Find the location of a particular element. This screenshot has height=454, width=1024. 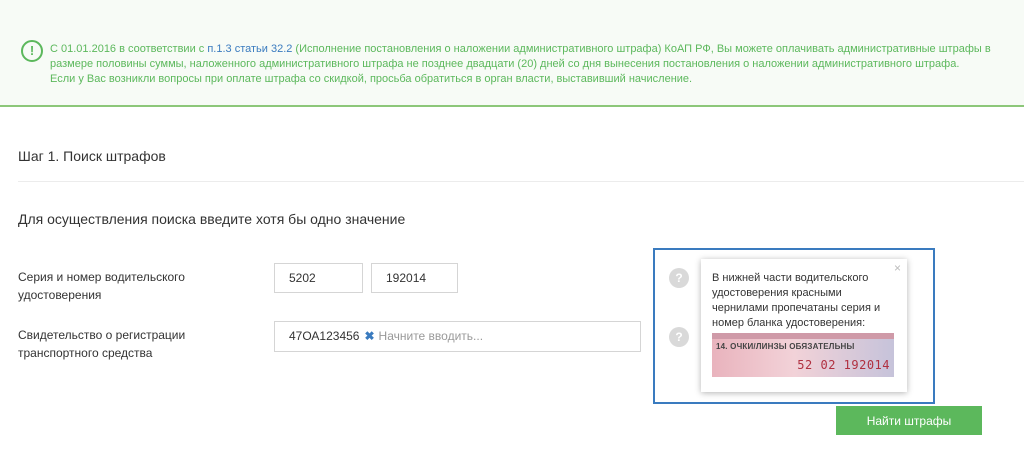

notice-line1-prefix: С 01.01.2016 в соответствии с is located at coordinates (129, 49).